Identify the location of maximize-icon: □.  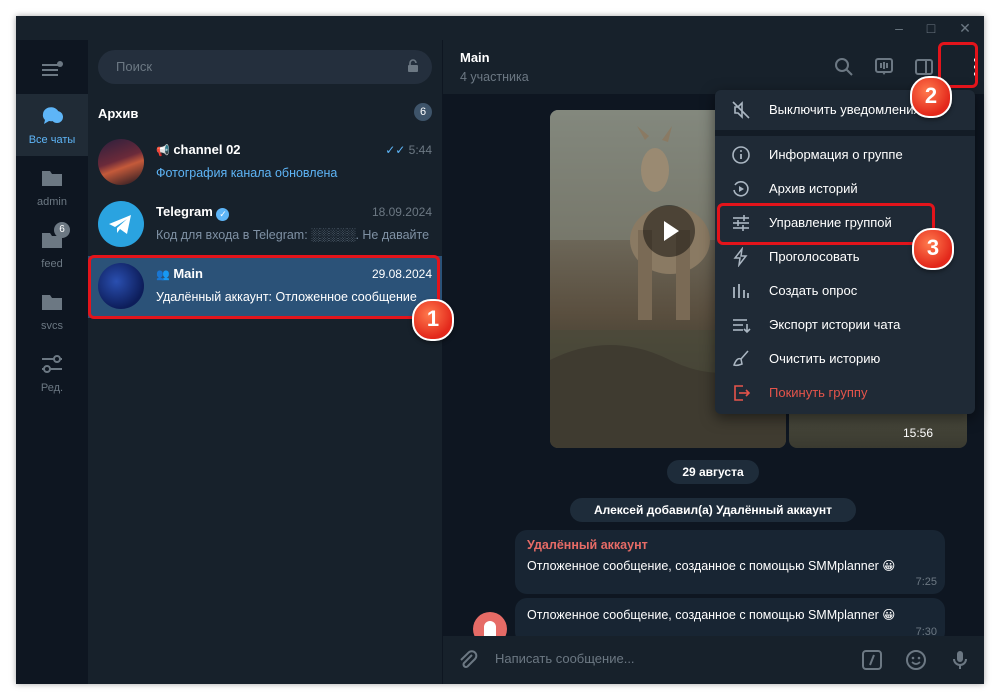
(931, 28).